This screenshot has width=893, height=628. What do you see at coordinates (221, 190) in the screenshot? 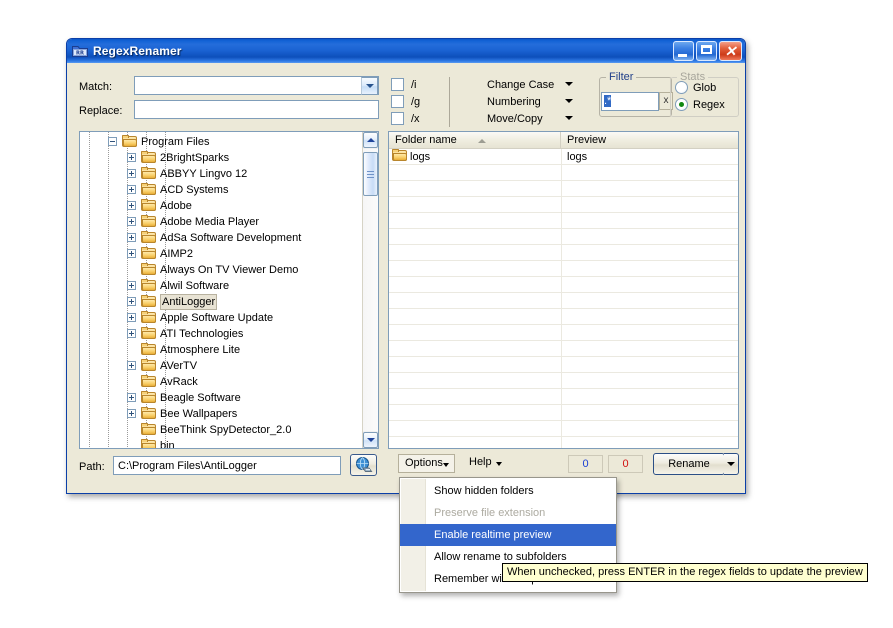
I see `tree-node: ACD Systems` at bounding box center [221, 190].